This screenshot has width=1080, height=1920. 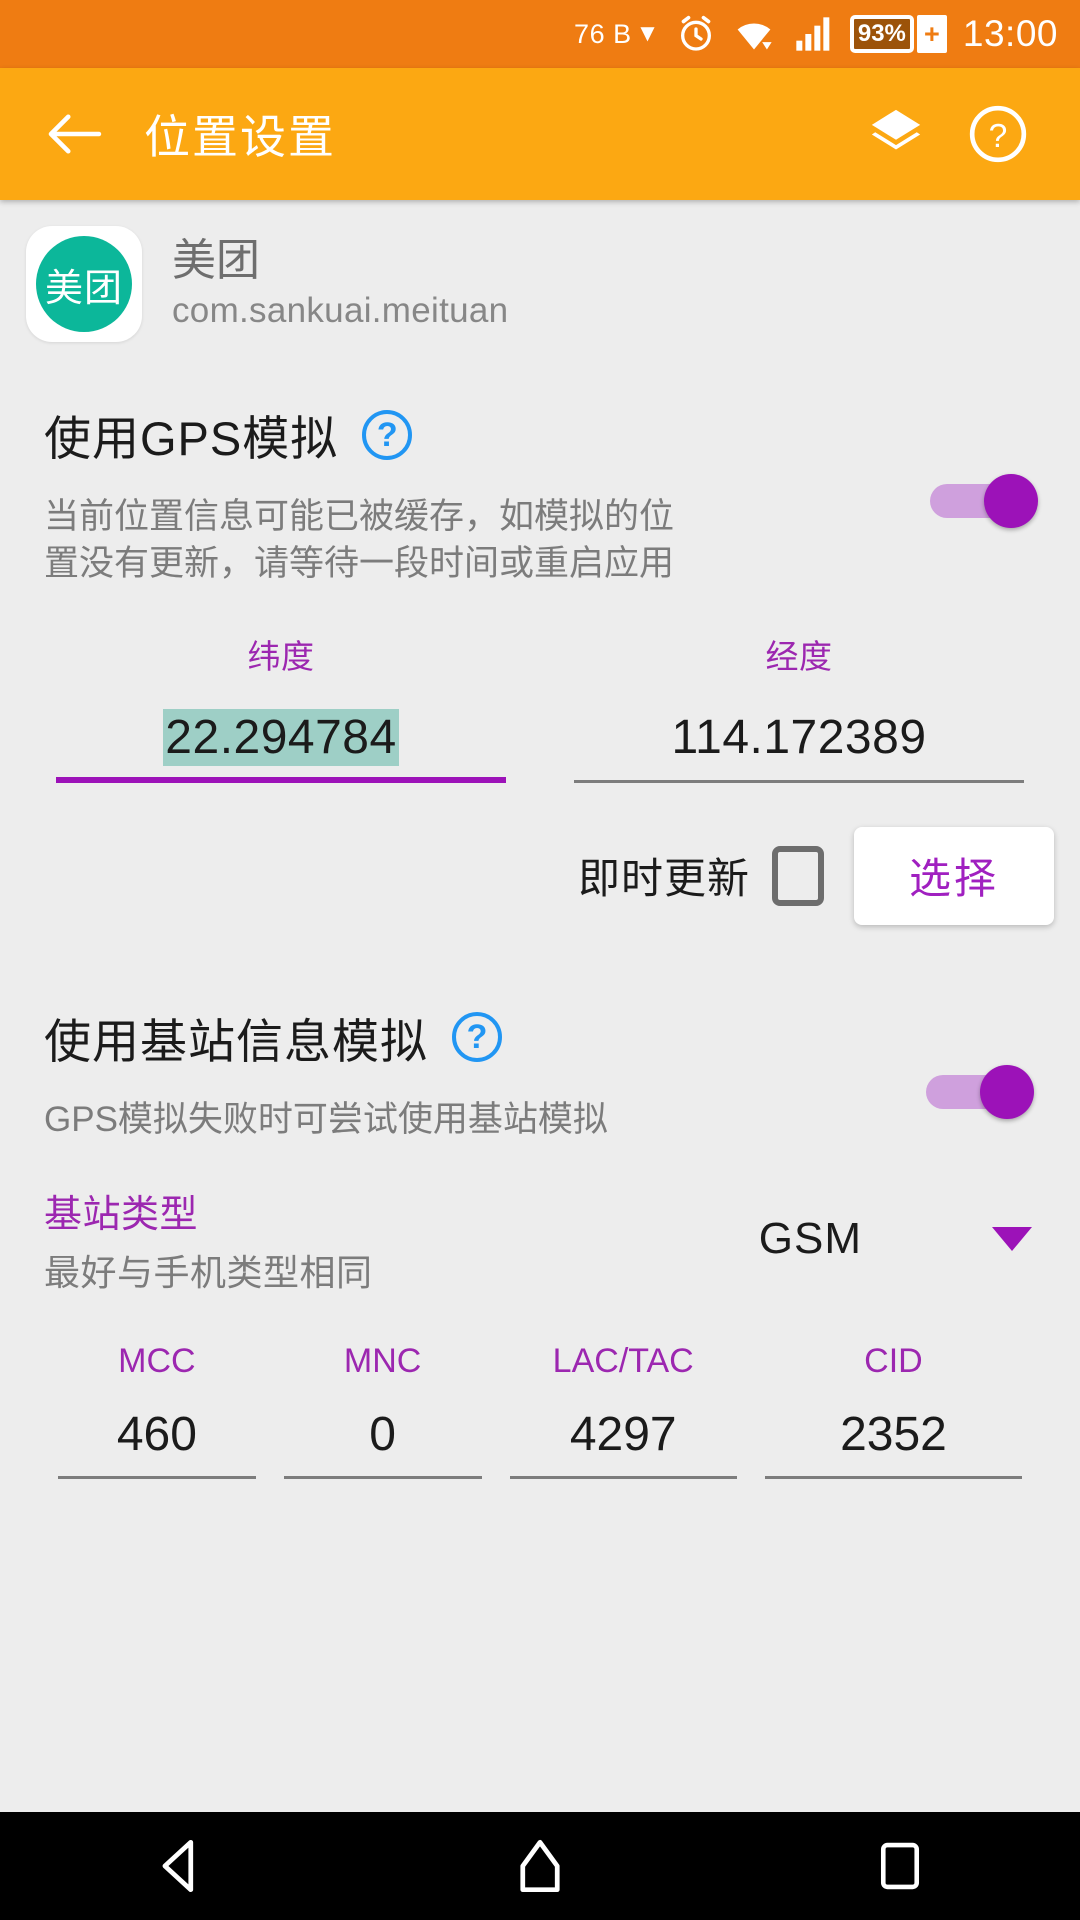 I want to click on cid-input: 2352, so click(x=893, y=1434).